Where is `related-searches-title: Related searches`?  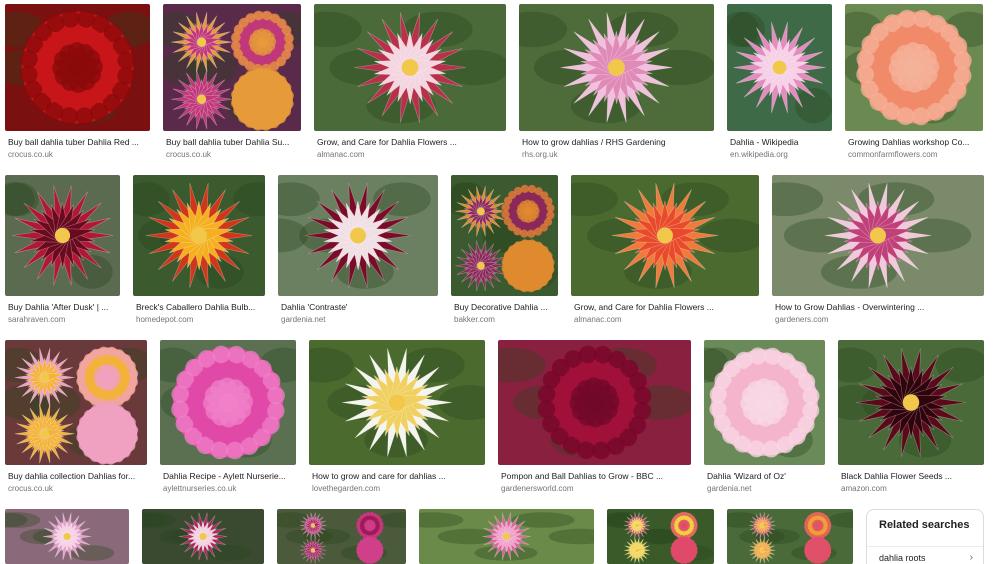
related-searches-title: Related searches is located at coordinates (924, 525).